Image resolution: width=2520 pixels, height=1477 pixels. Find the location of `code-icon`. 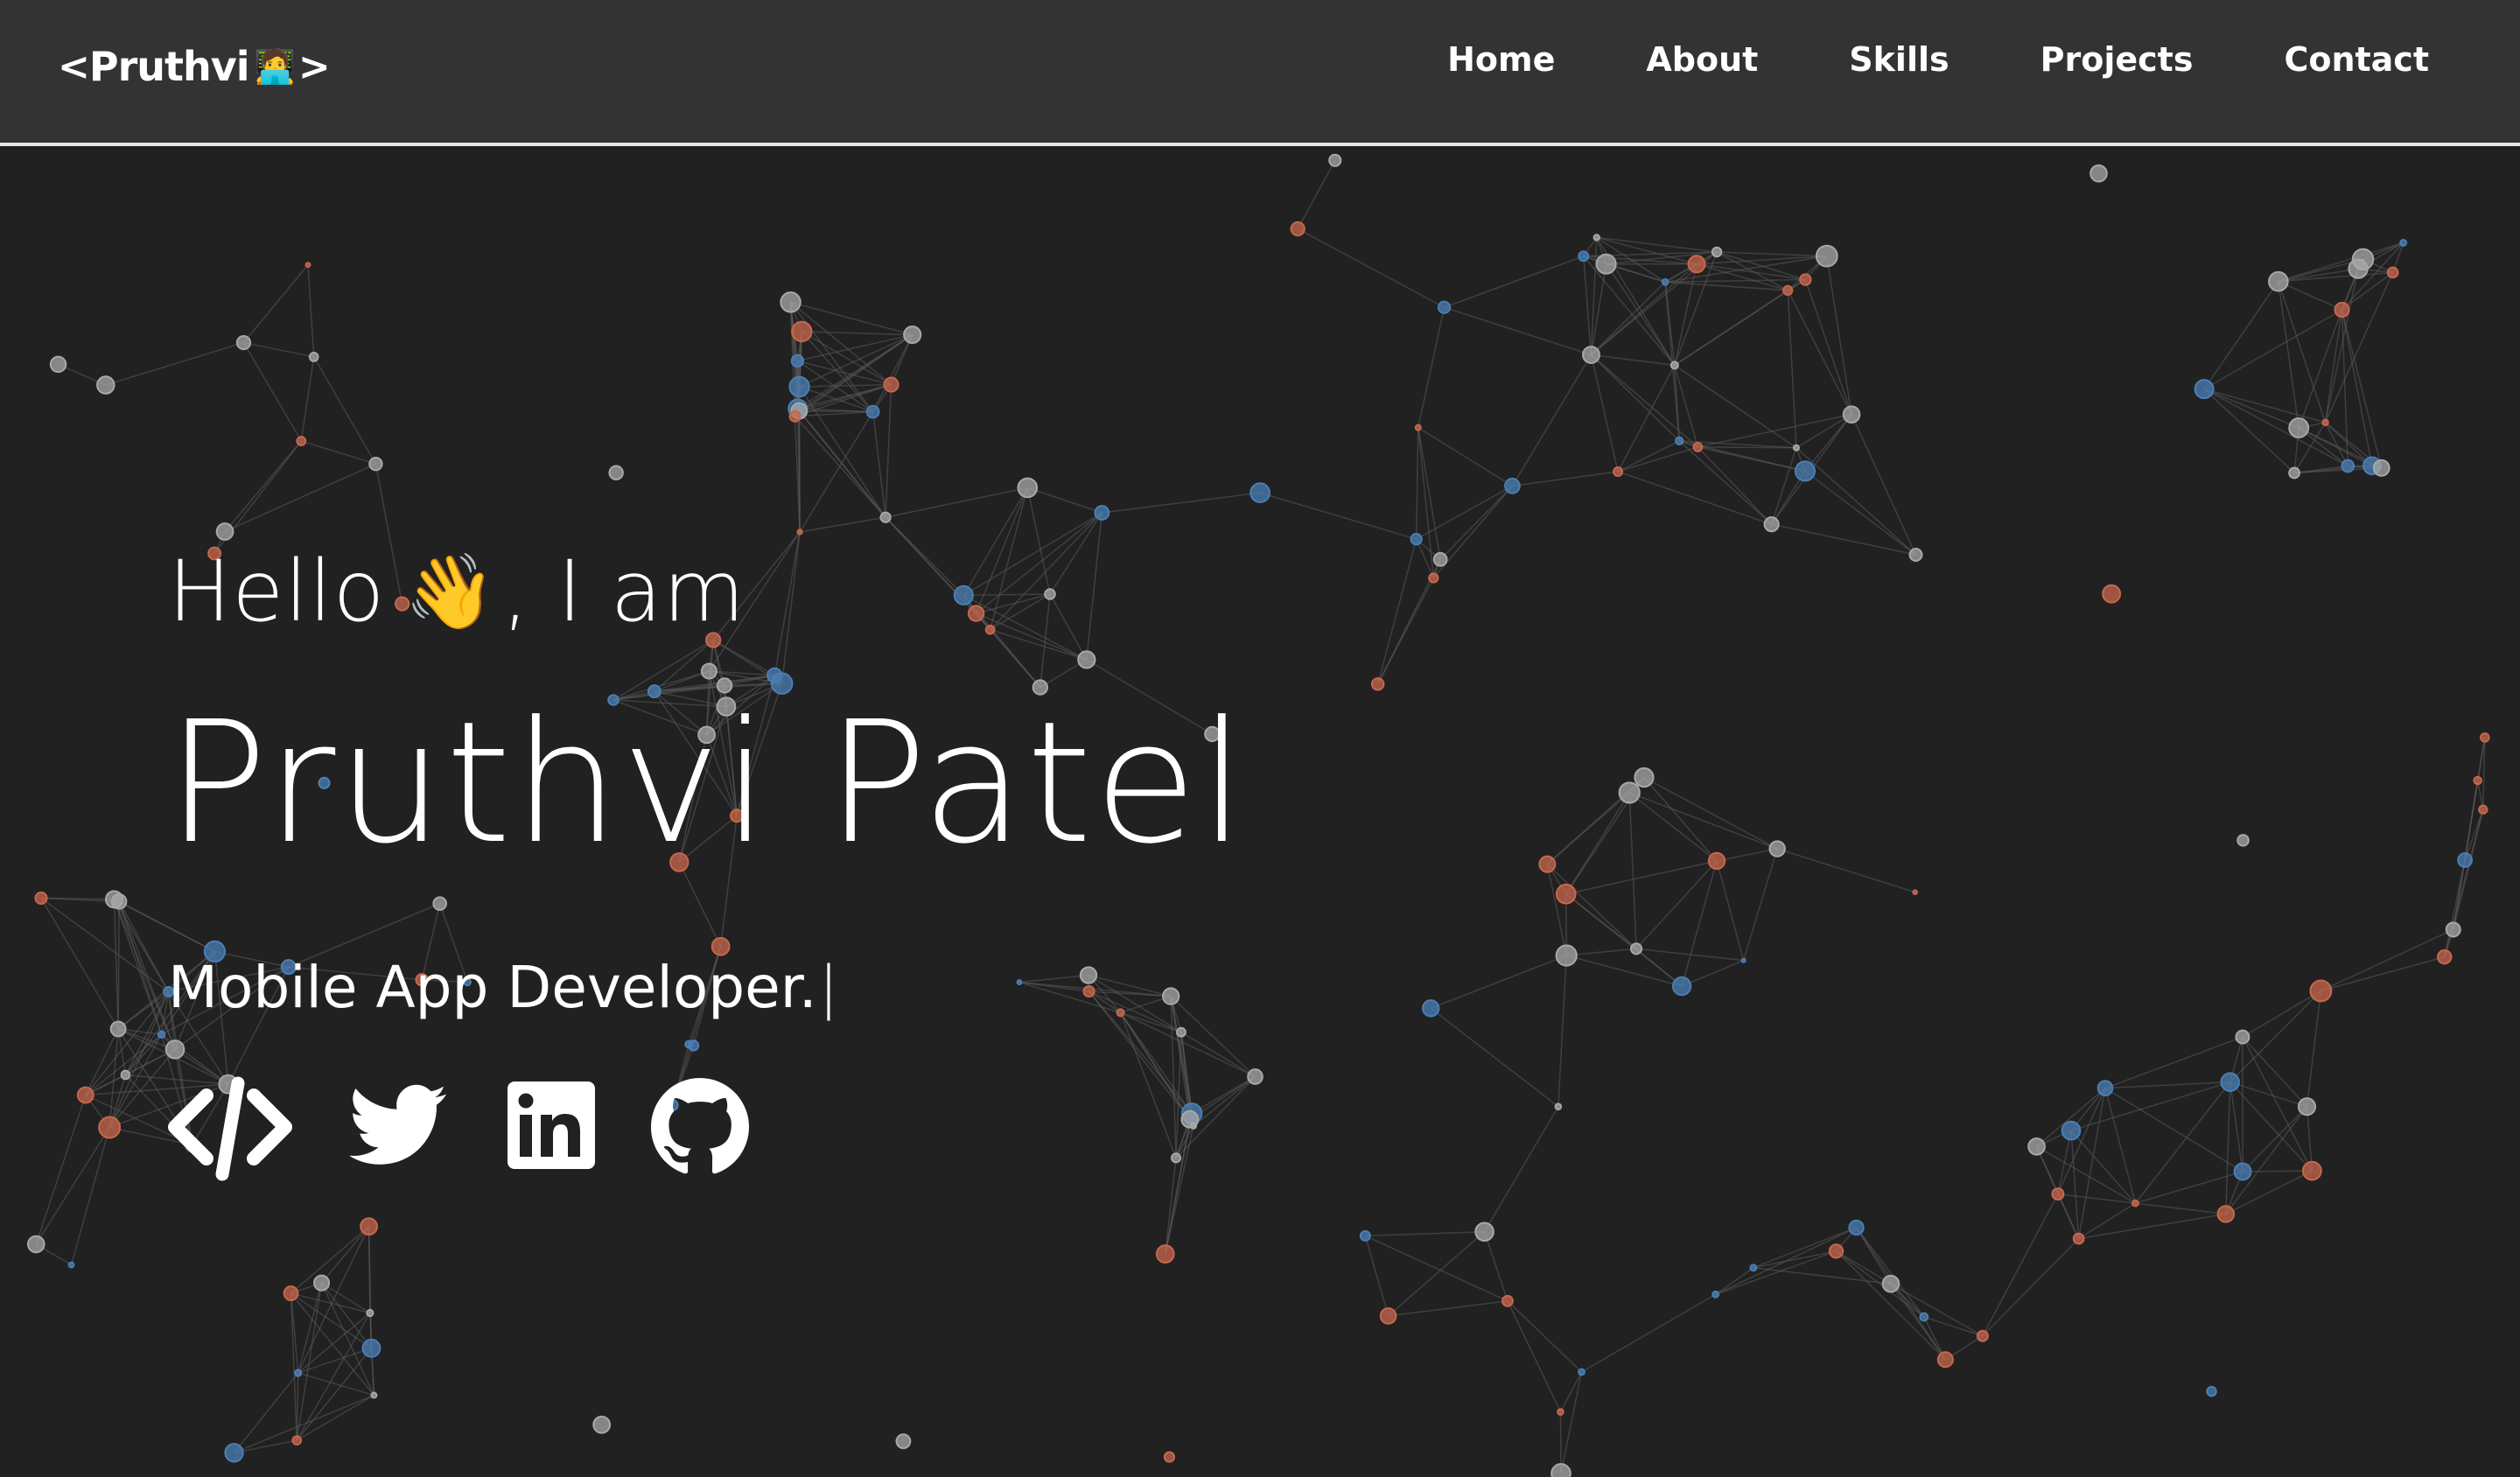

code-icon is located at coordinates (230, 1128).